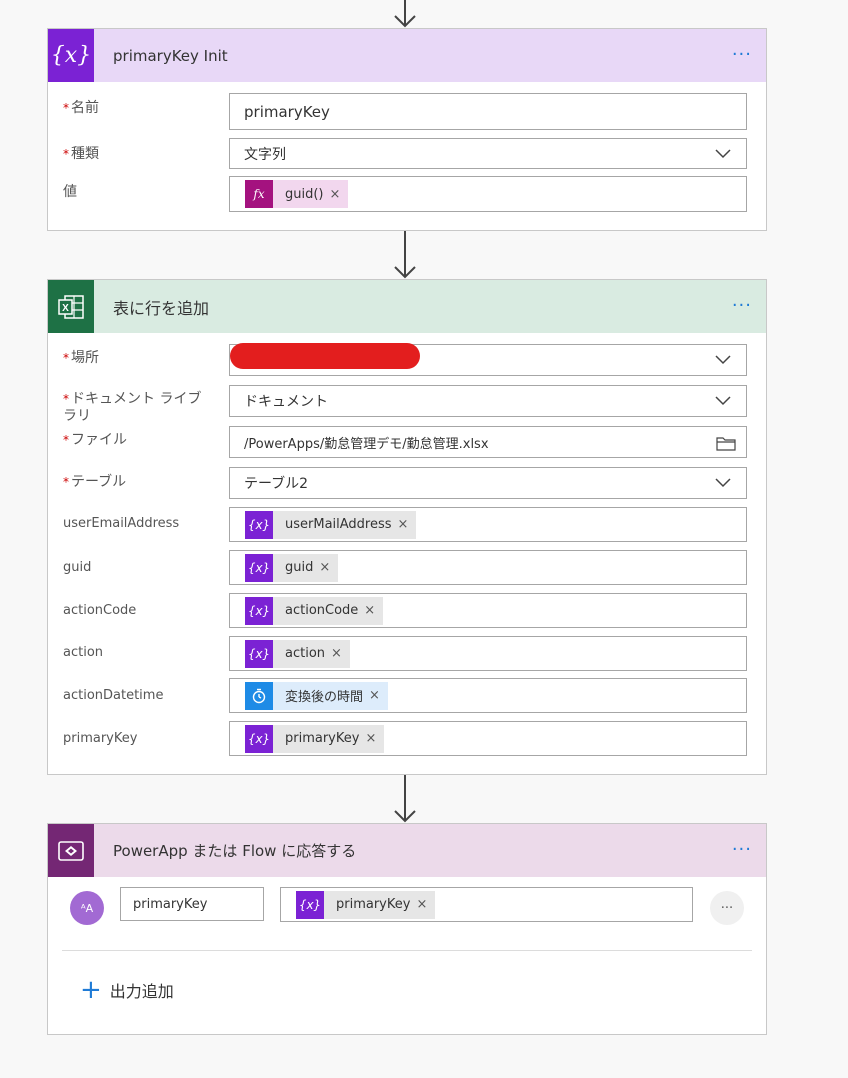 This screenshot has width=848, height=1078. Describe the element at coordinates (726, 443) in the screenshot. I see `folder-icon` at that location.